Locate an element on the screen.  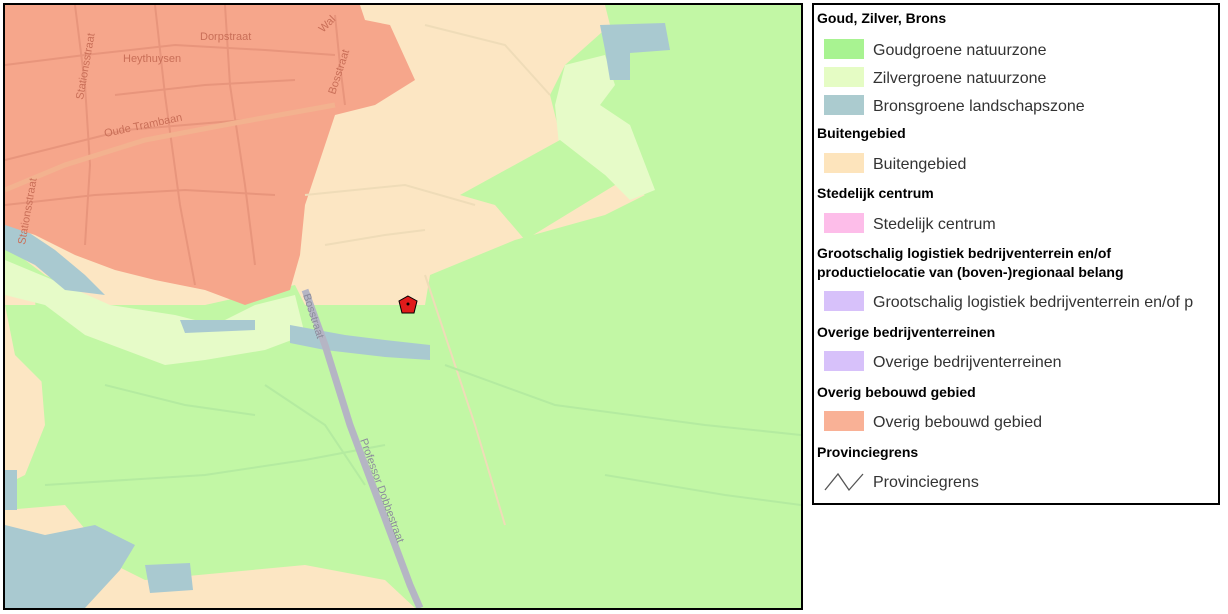
legend-label-provinciegrens: Provinciegrens is located at coordinates (926, 482).